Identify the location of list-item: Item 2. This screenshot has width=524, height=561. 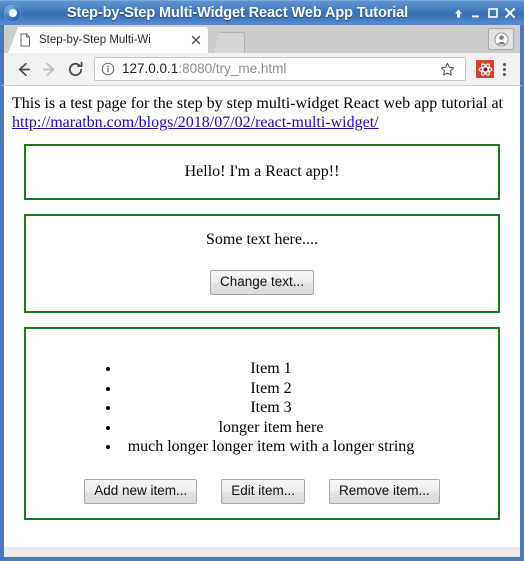
(271, 389).